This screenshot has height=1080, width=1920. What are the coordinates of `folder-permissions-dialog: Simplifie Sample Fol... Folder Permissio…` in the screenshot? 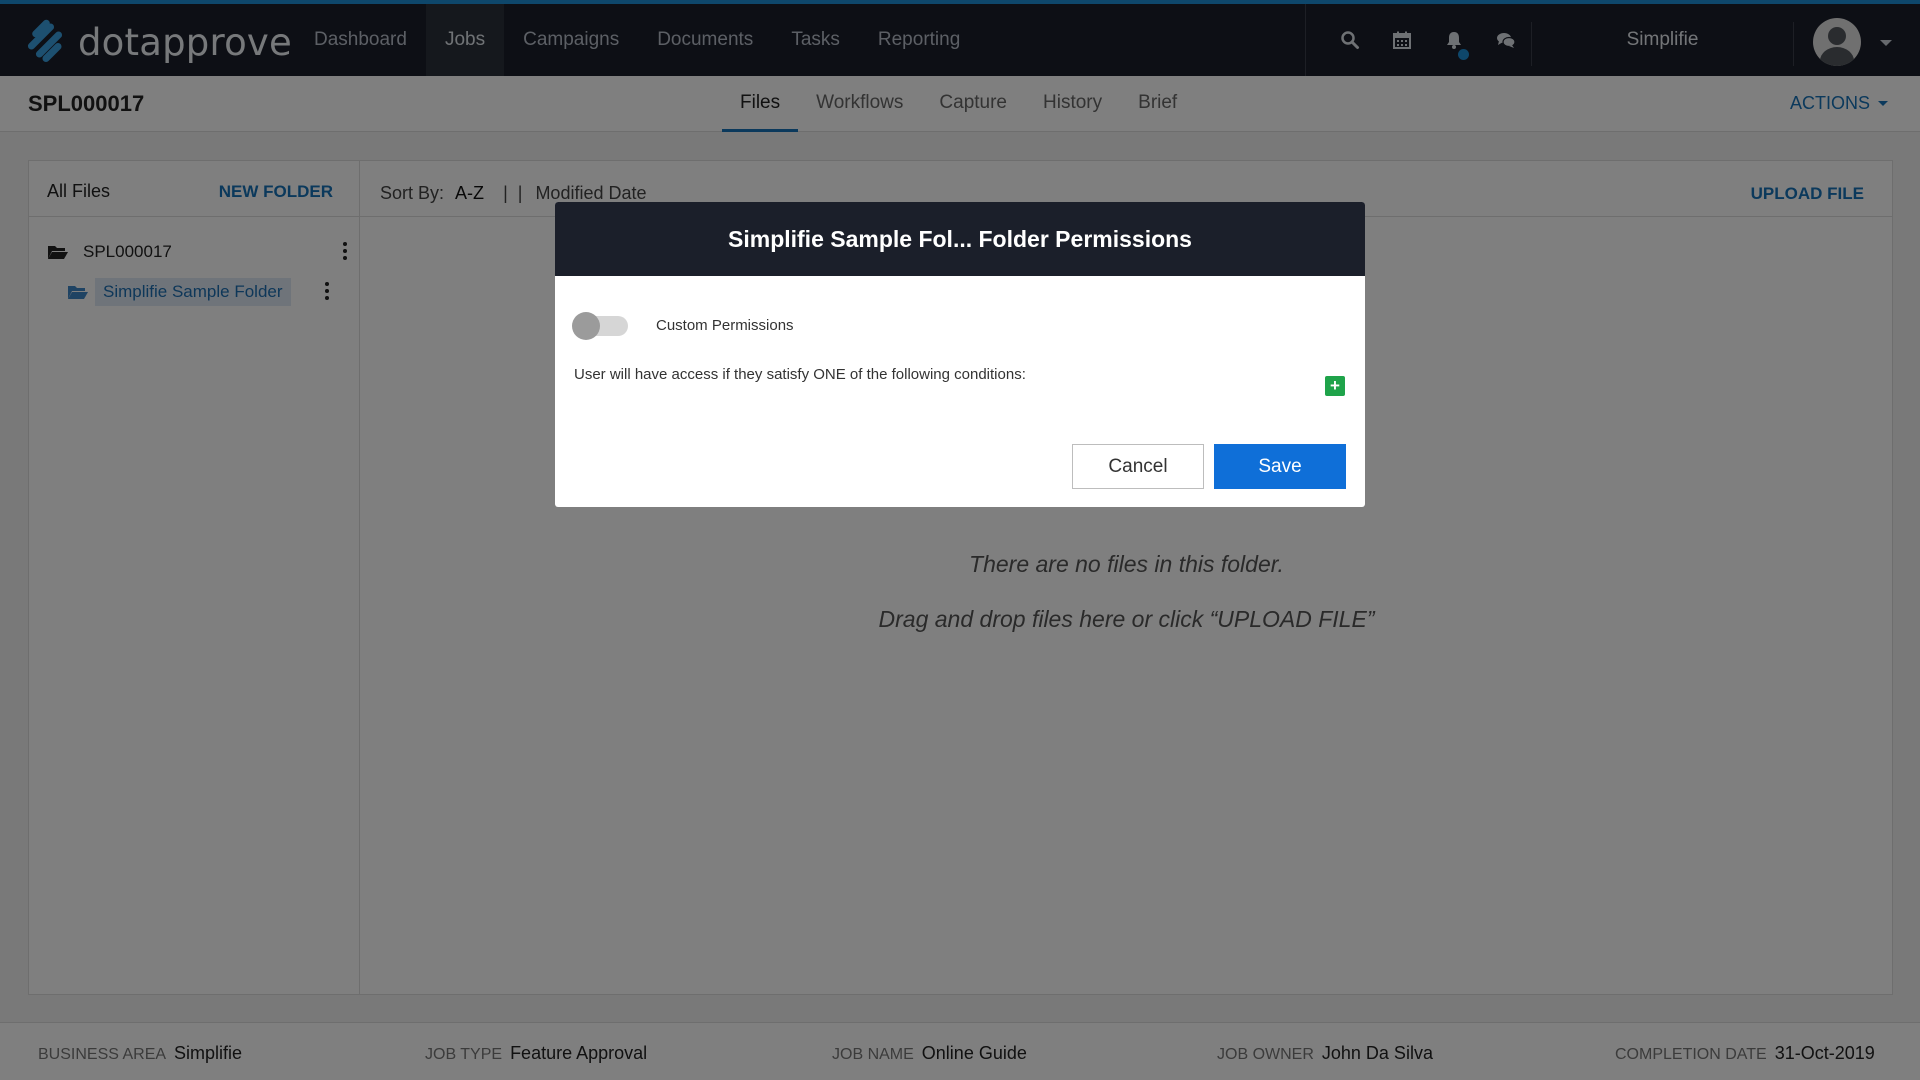 It's located at (960, 354).